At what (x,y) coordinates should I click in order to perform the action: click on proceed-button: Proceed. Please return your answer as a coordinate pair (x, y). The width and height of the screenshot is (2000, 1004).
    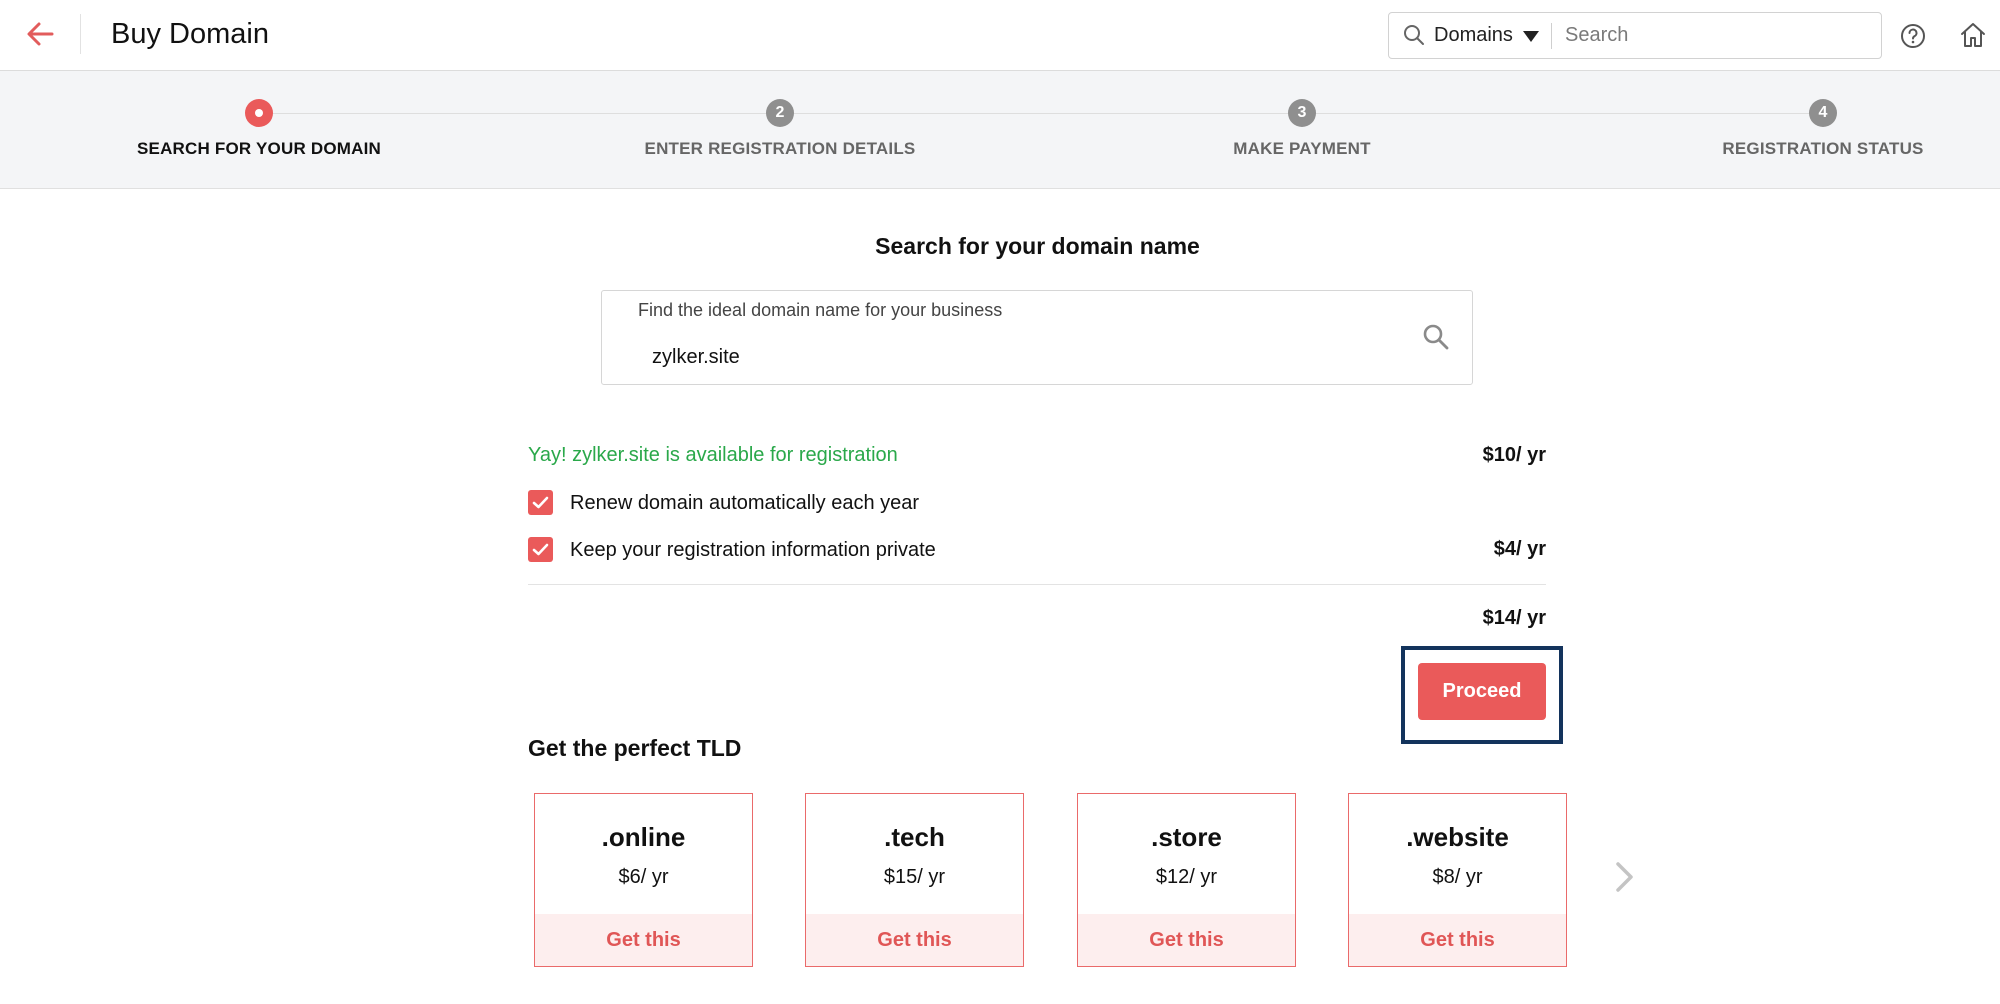
    Looking at the image, I should click on (1482, 691).